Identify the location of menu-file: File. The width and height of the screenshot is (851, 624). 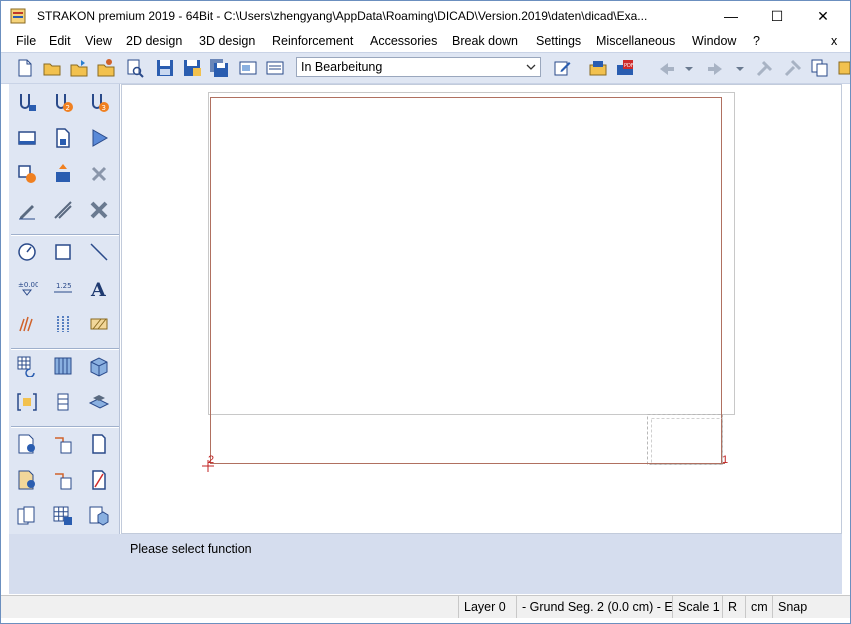
(26, 41).